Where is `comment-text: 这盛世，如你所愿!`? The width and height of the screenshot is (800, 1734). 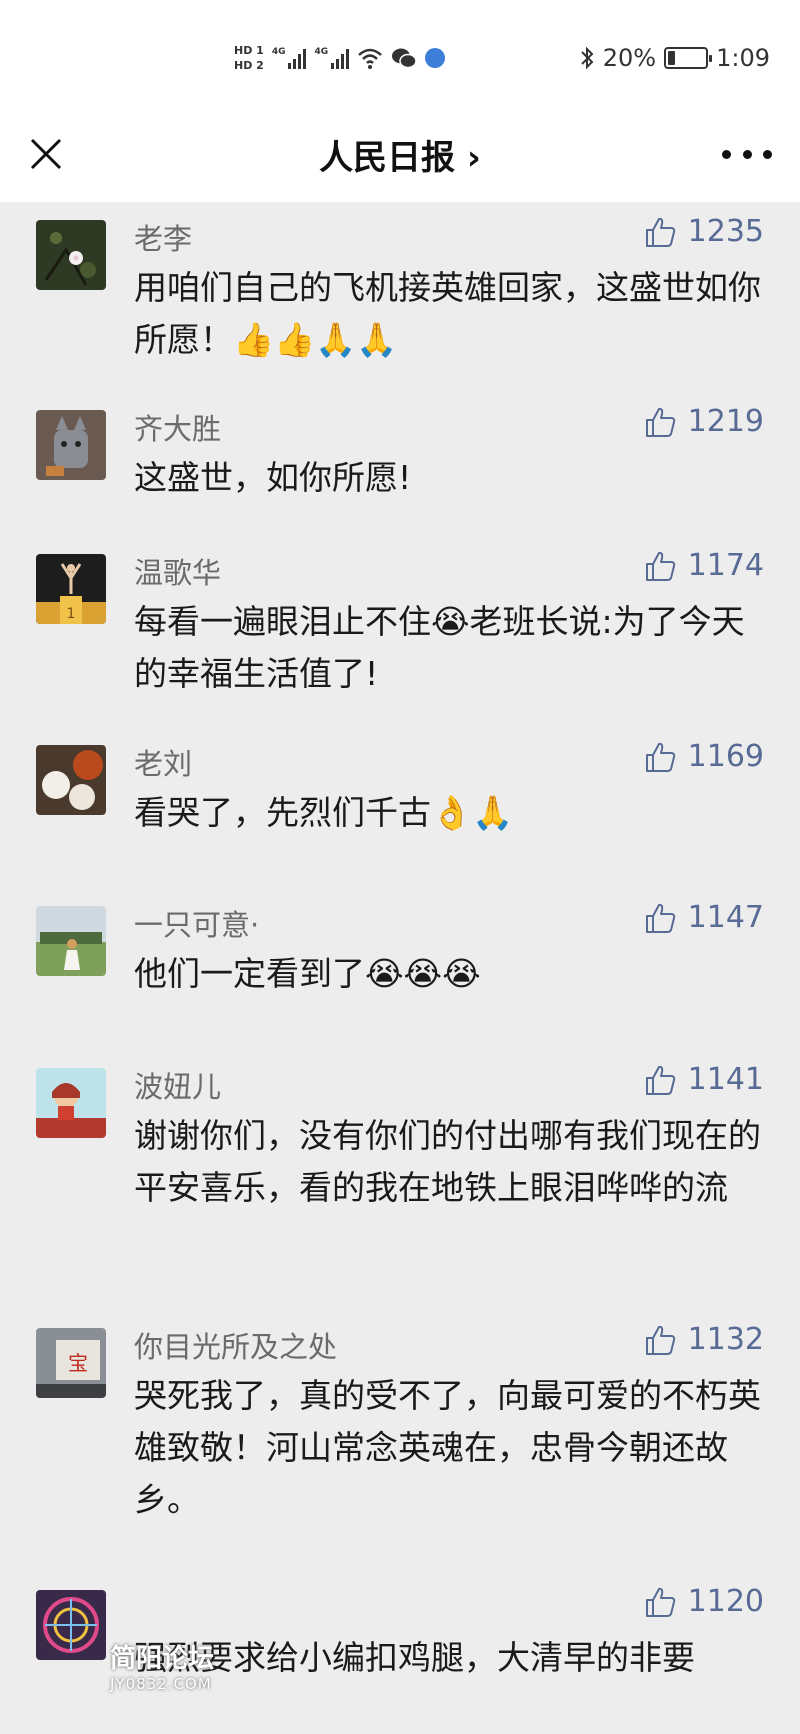 comment-text: 这盛世，如你所愿! is located at coordinates (273, 477).